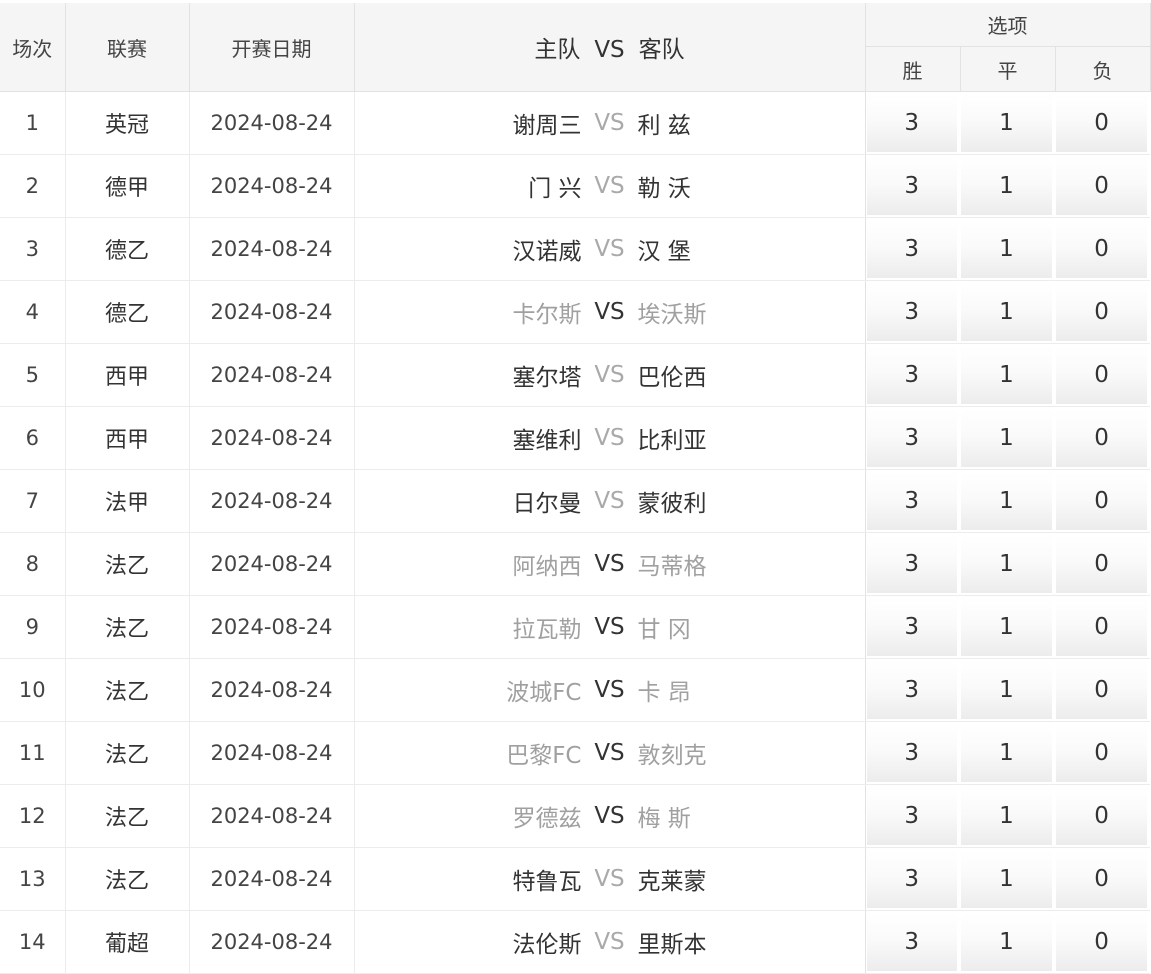 The image size is (1151, 974). I want to click on header-date: 开赛日期, so click(272, 47).